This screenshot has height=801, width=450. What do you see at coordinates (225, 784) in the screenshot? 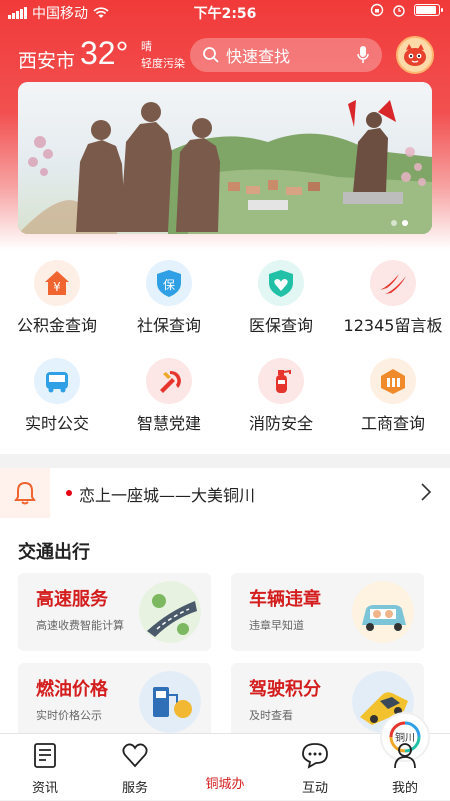
I see `tab-label: 铜城办` at bounding box center [225, 784].